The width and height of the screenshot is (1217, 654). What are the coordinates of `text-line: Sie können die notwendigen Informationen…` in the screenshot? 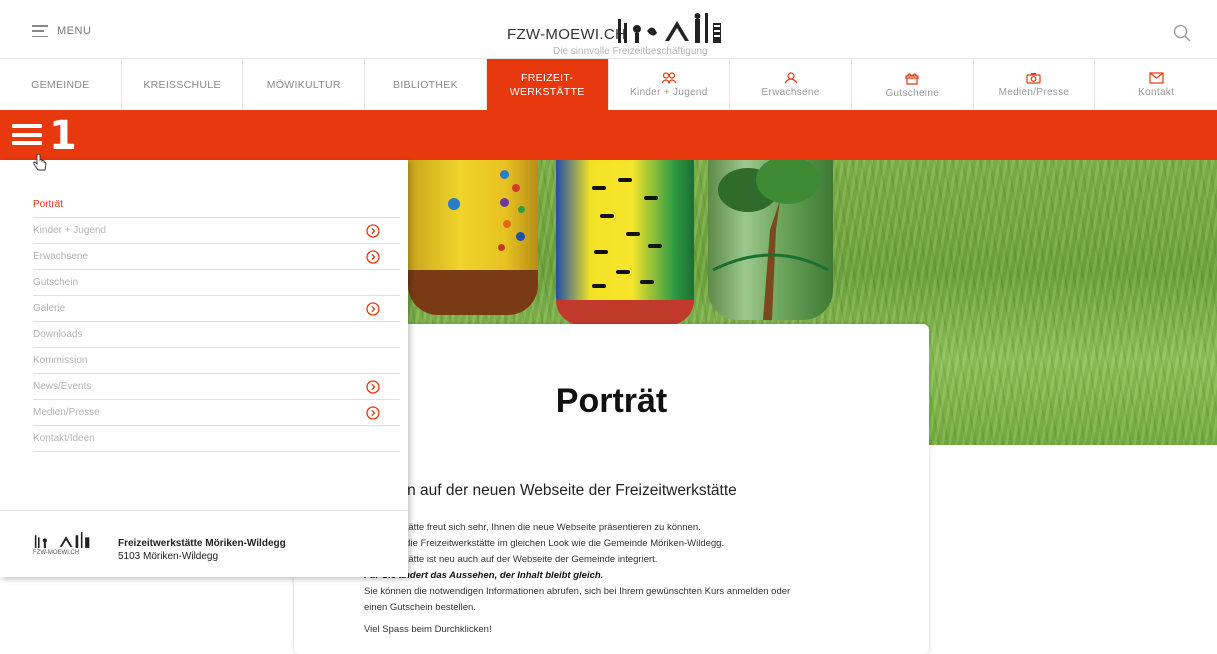 It's located at (577, 591).